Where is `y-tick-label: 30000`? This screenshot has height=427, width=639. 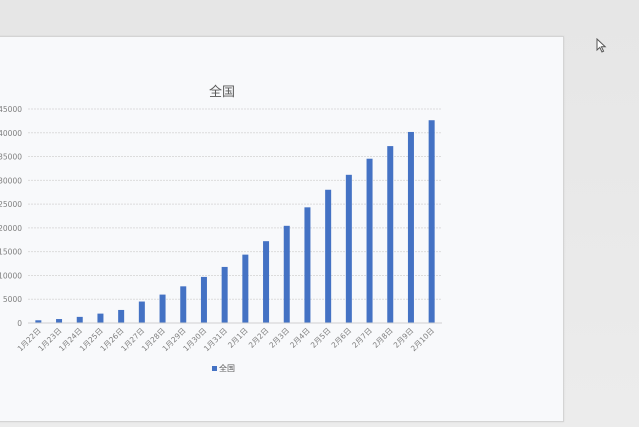
y-tick-label: 30000 is located at coordinates (11, 180).